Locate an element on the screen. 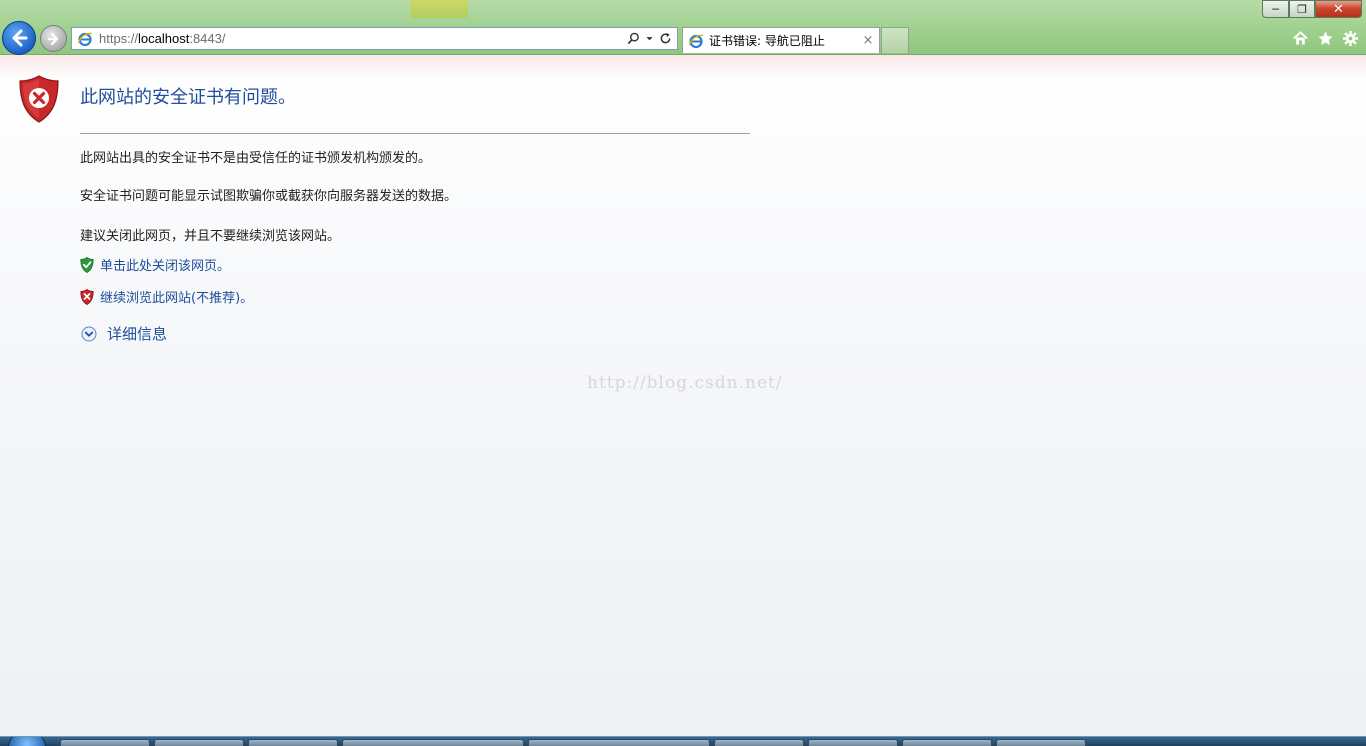  top-gradient-band is located at coordinates (683, 67).